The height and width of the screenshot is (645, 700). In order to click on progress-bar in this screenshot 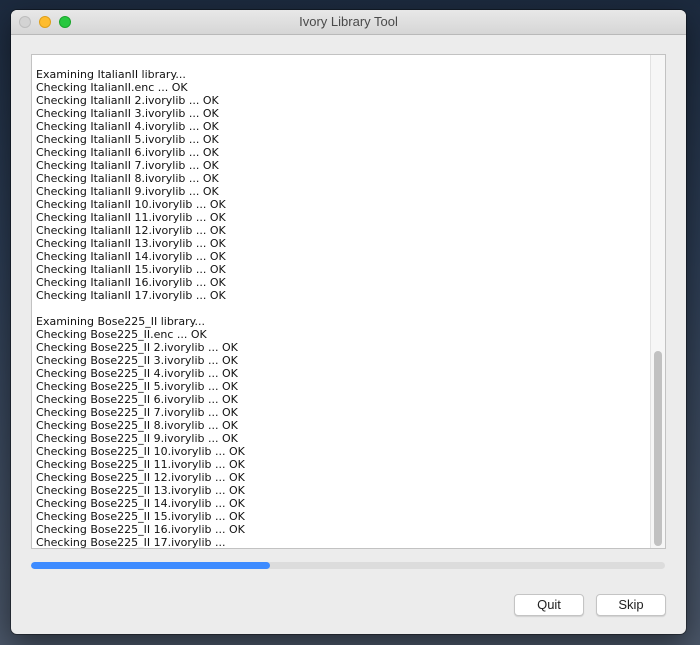, I will do `click(348, 565)`.